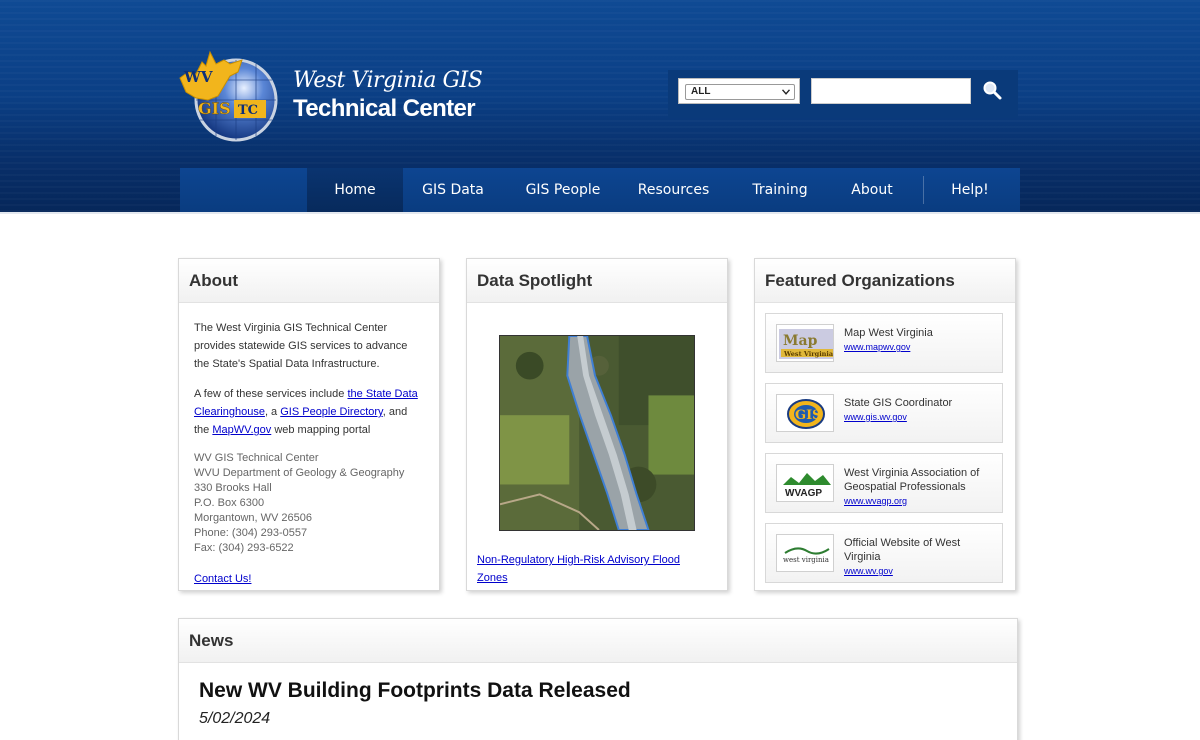  I want to click on nav-about: About, so click(872, 190).